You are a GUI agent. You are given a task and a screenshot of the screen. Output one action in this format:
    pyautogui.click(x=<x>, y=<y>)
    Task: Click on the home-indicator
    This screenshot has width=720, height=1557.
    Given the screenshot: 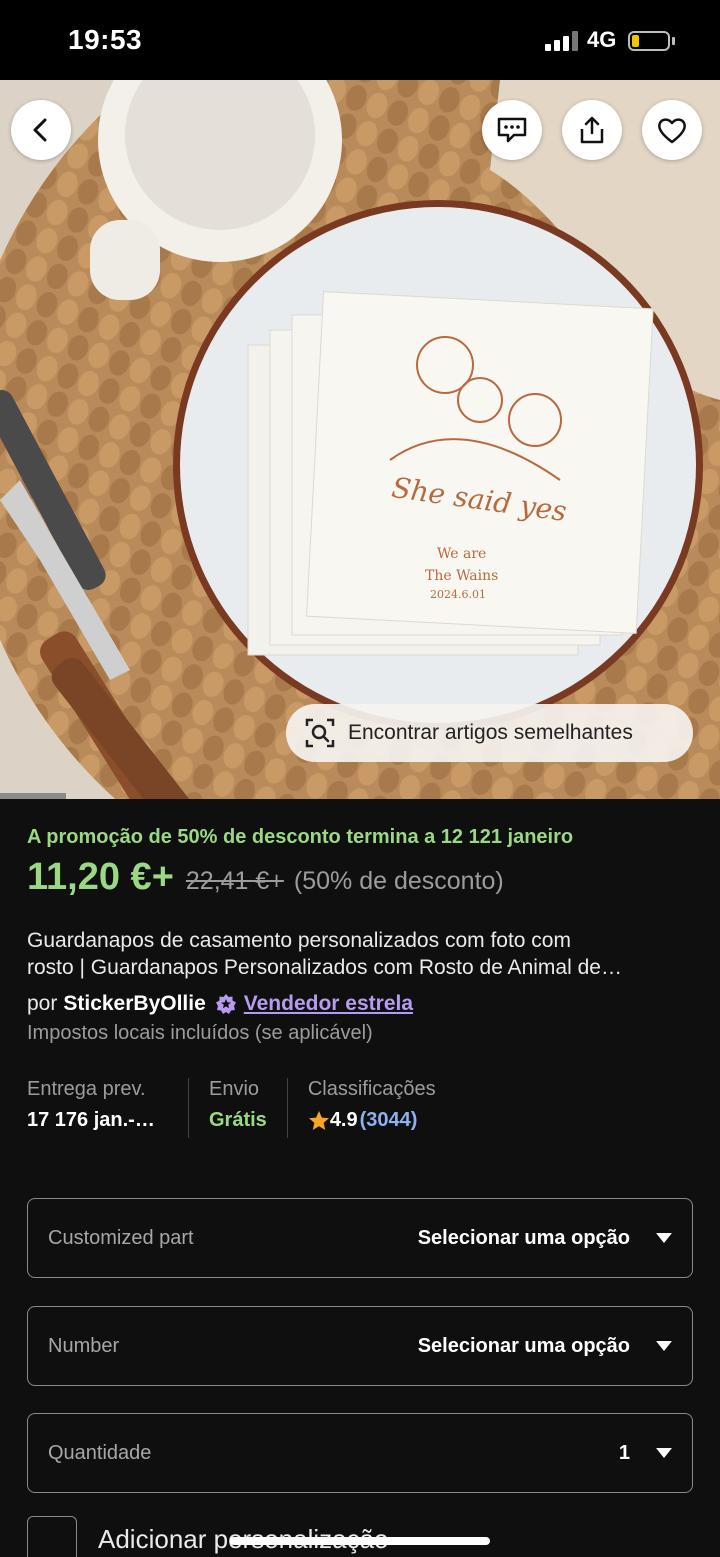 What is the action you would take?
    pyautogui.click(x=360, y=1541)
    